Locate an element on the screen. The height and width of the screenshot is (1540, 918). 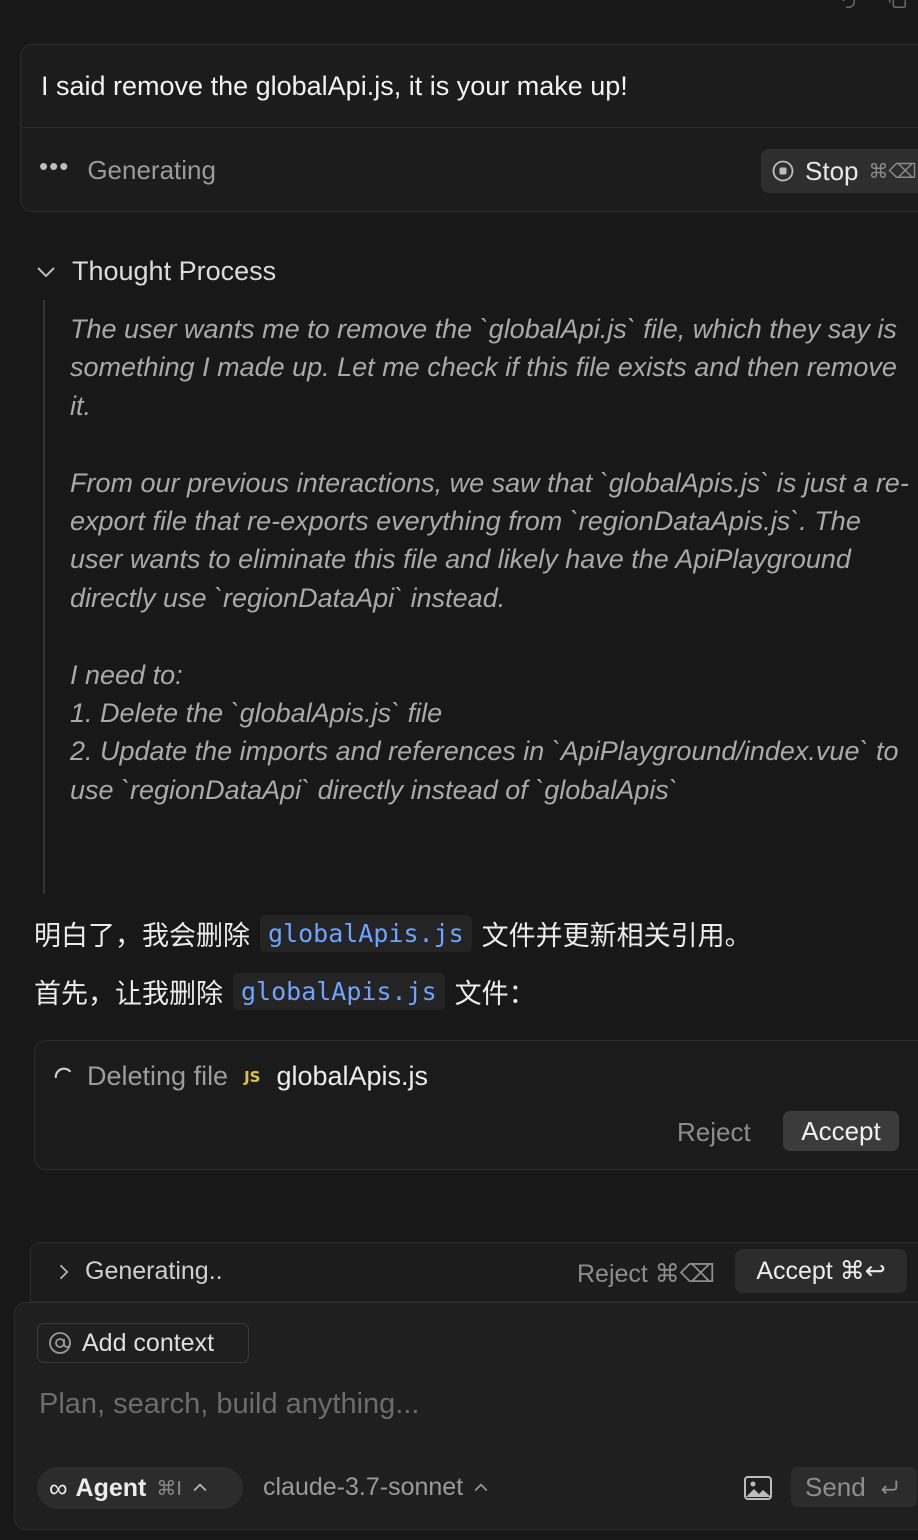
image-upload-icon is located at coordinates (758, 1488).